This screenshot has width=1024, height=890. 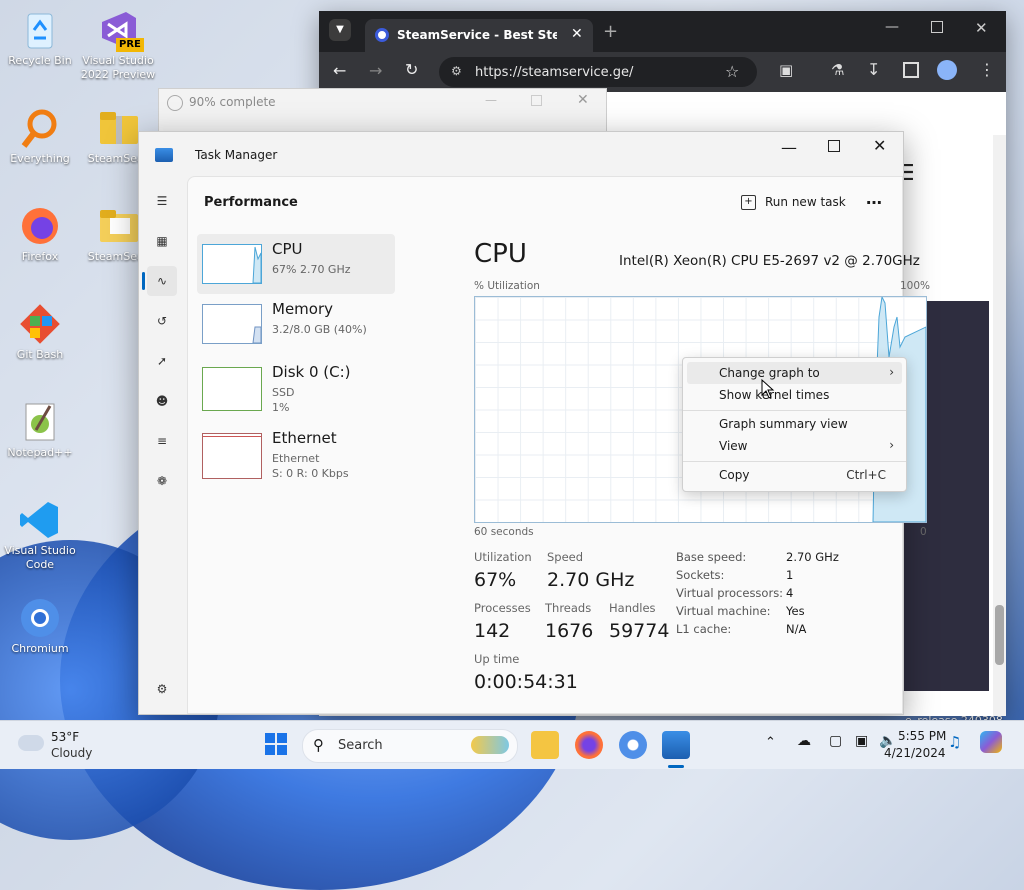 What do you see at coordinates (162, 321) in the screenshot?
I see `app-history-icon: ↺` at bounding box center [162, 321].